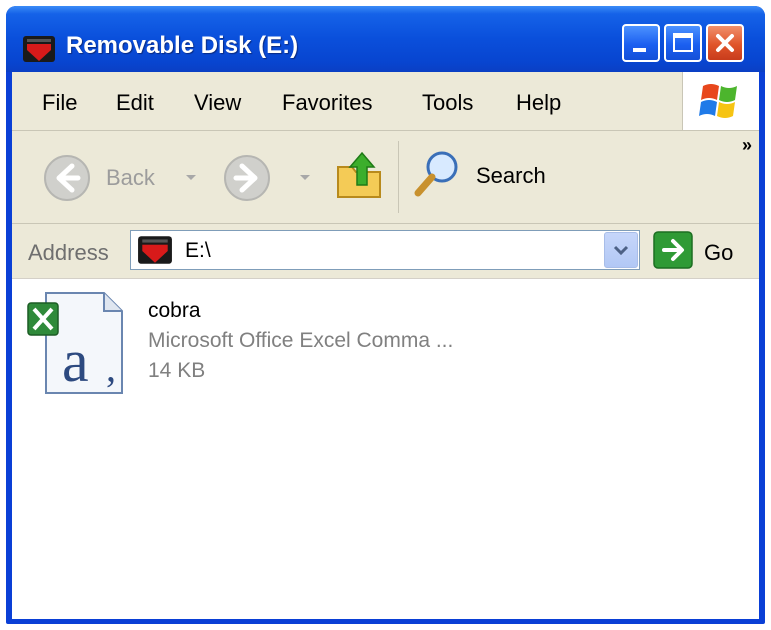 The width and height of the screenshot is (771, 630). I want to click on address-input: E:\, so click(385, 250).